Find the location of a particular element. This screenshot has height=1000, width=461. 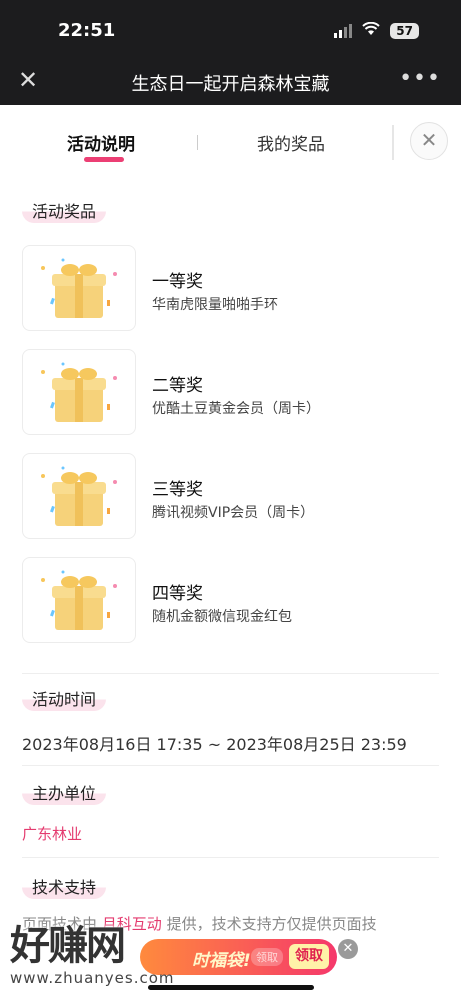

prize-rank: 四等奖 is located at coordinates (177, 594).